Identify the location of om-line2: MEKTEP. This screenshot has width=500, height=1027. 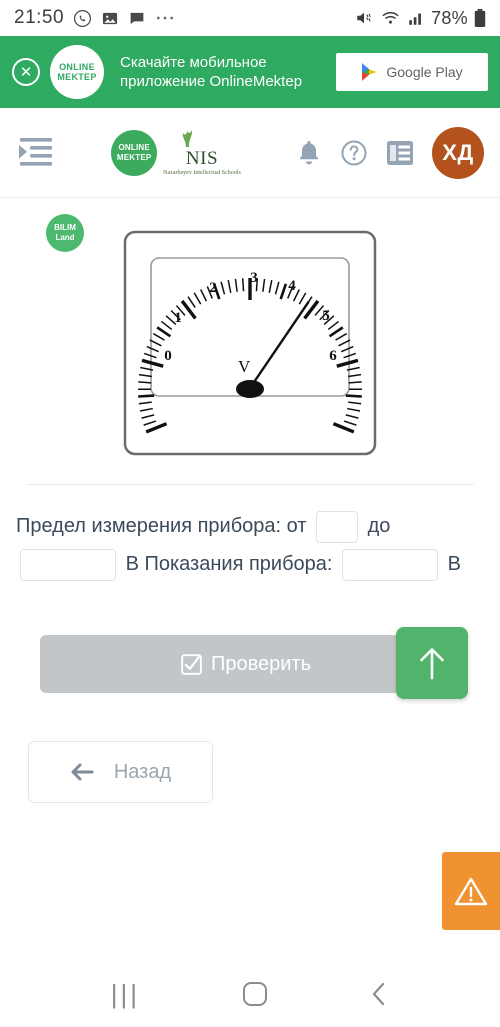
(134, 157).